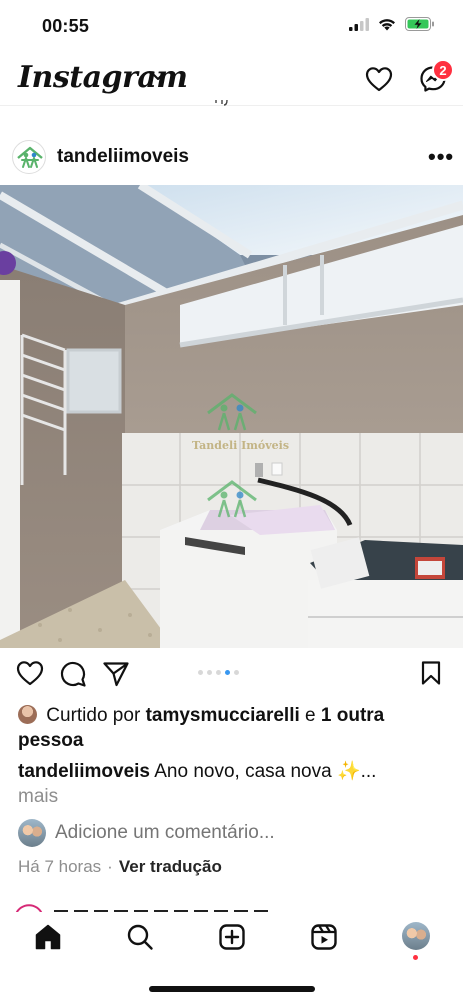  Describe the element at coordinates (419, 24) in the screenshot. I see `battery-charging-icon` at that location.